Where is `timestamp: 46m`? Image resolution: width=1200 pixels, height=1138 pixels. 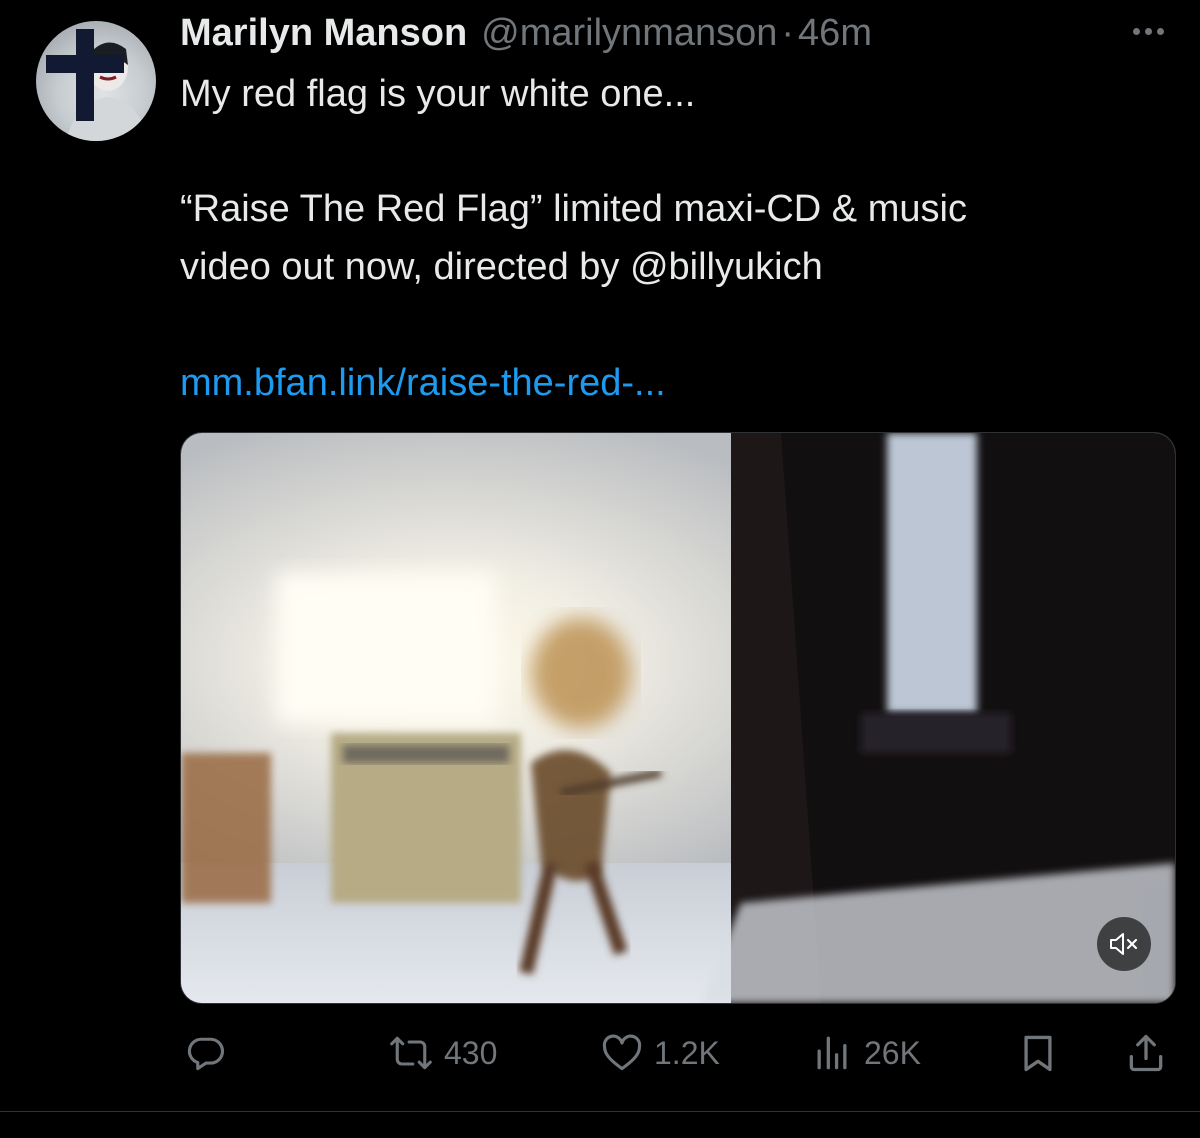
timestamp: 46m is located at coordinates (835, 33).